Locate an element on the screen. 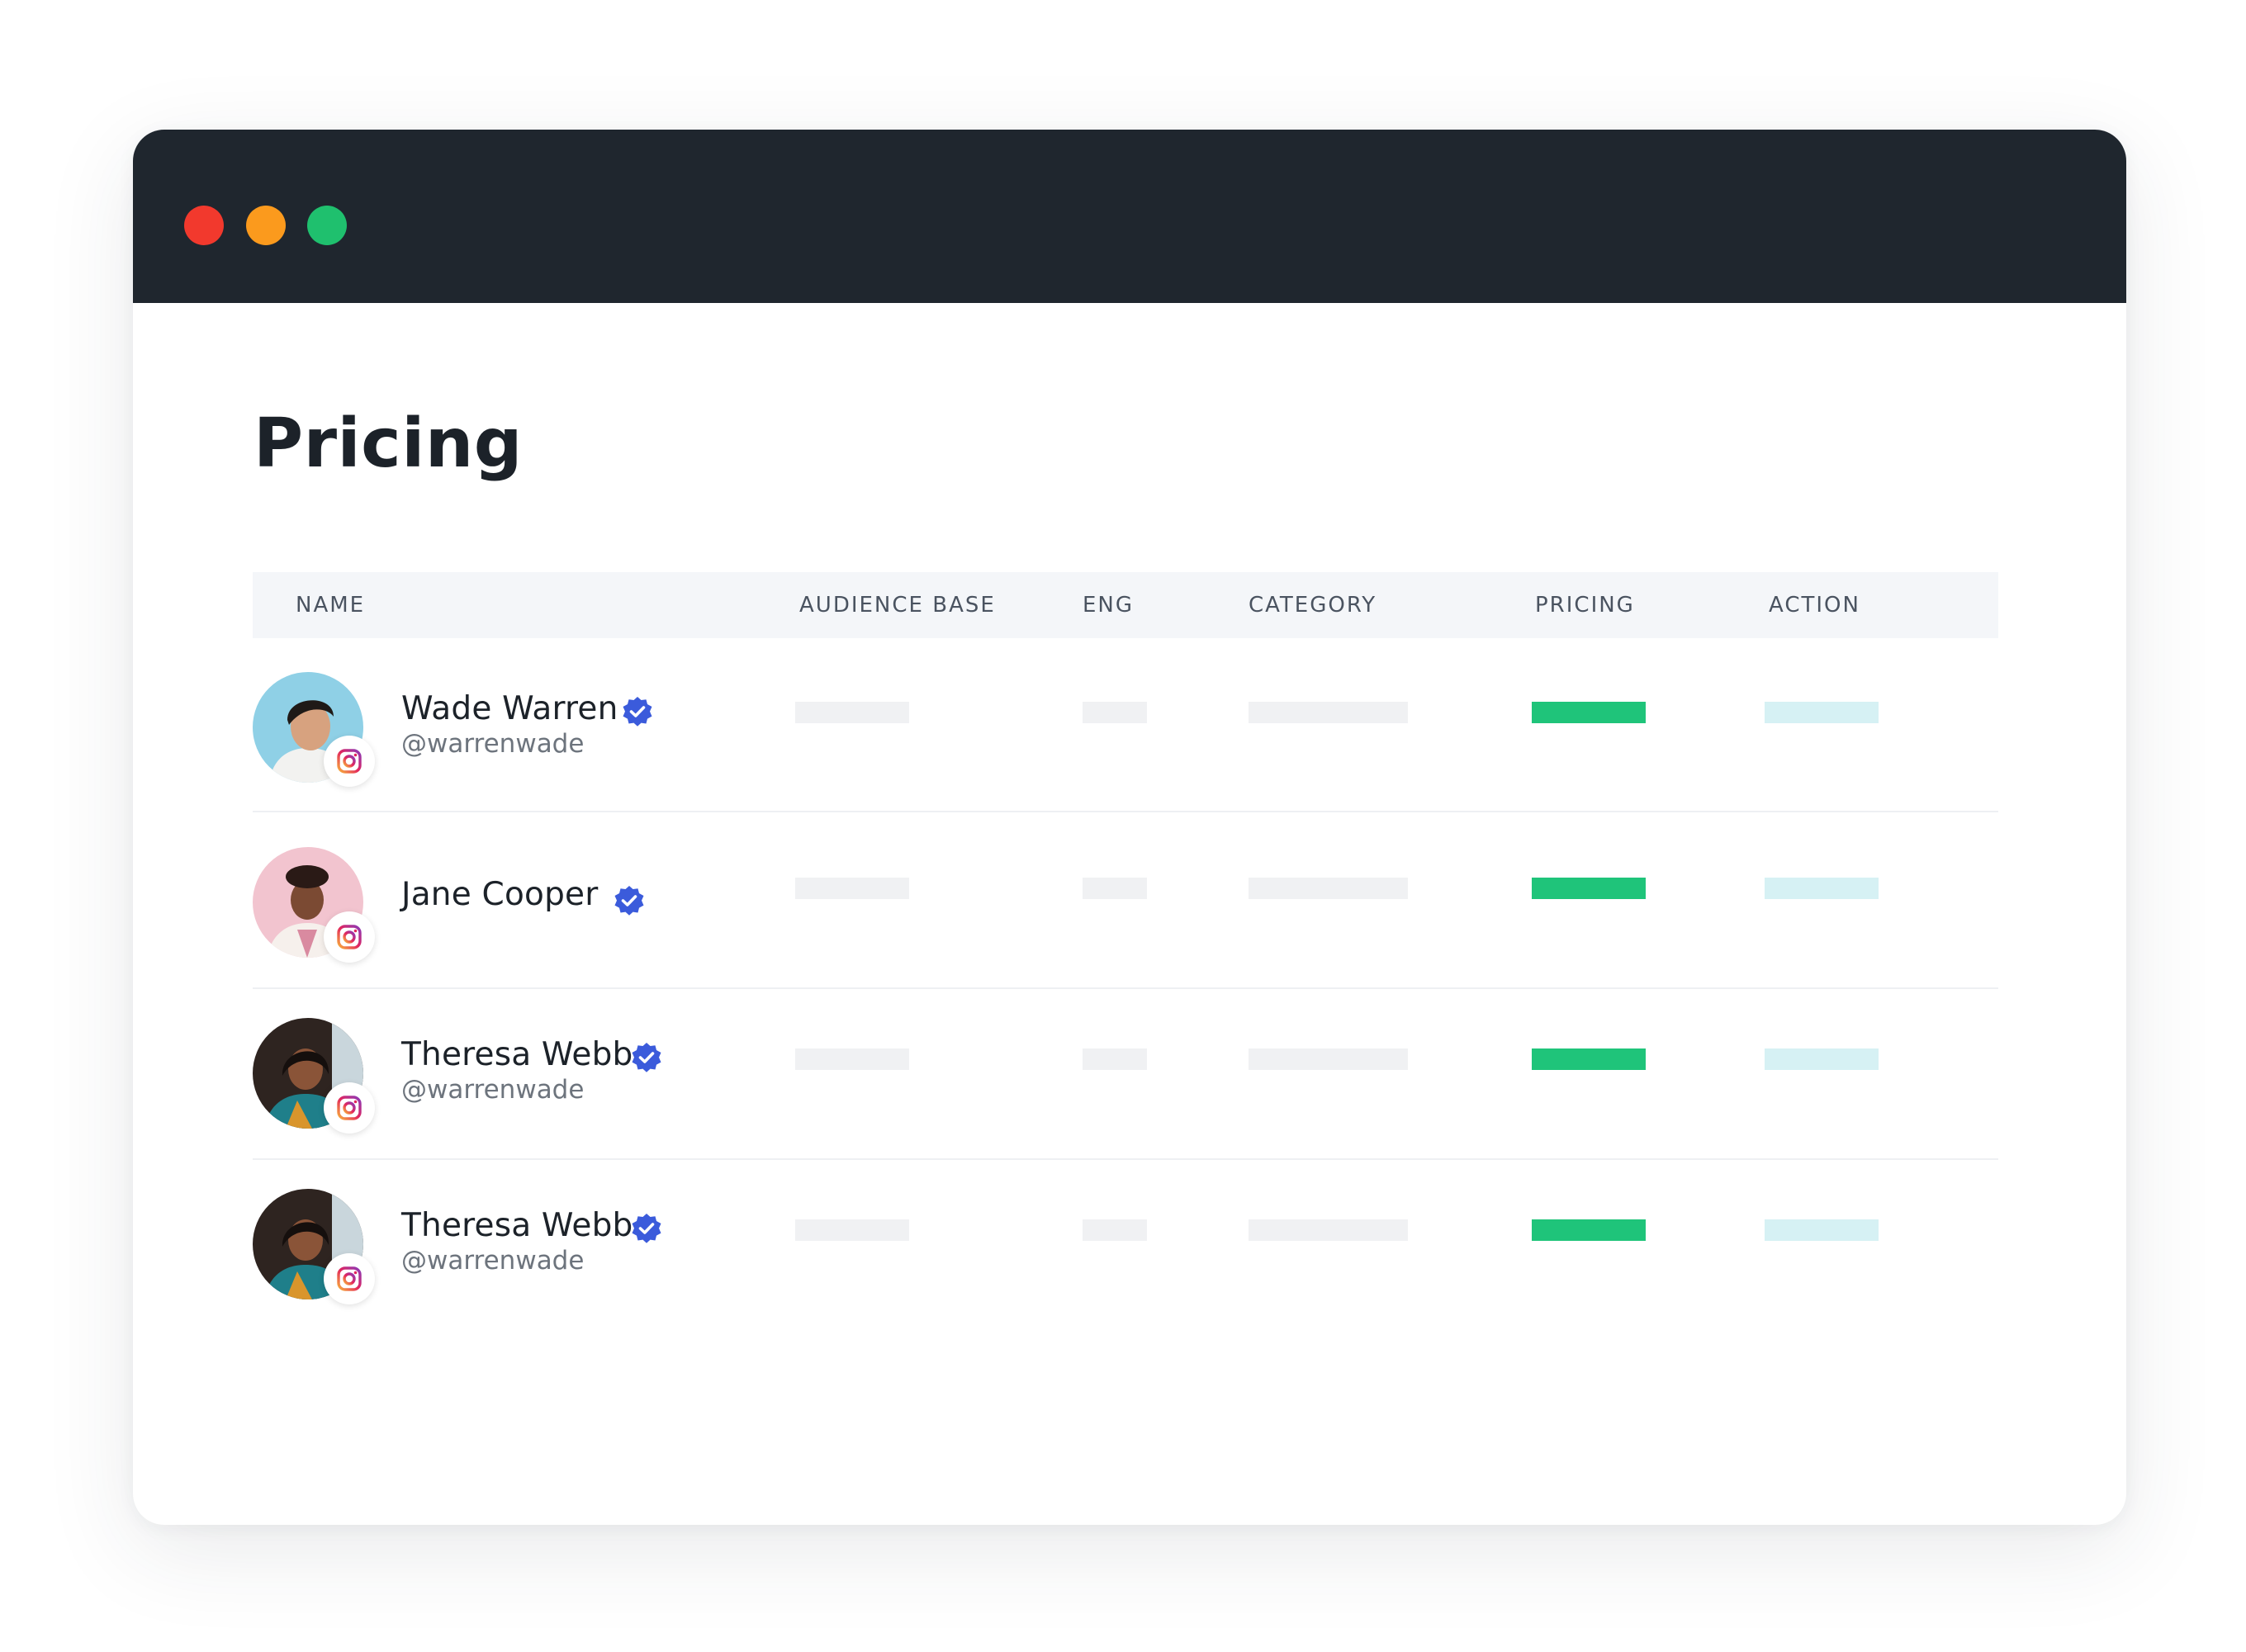 The width and height of the screenshot is (2246, 1652). column-header-audience-base: AUDIENCE BASE is located at coordinates (898, 605).